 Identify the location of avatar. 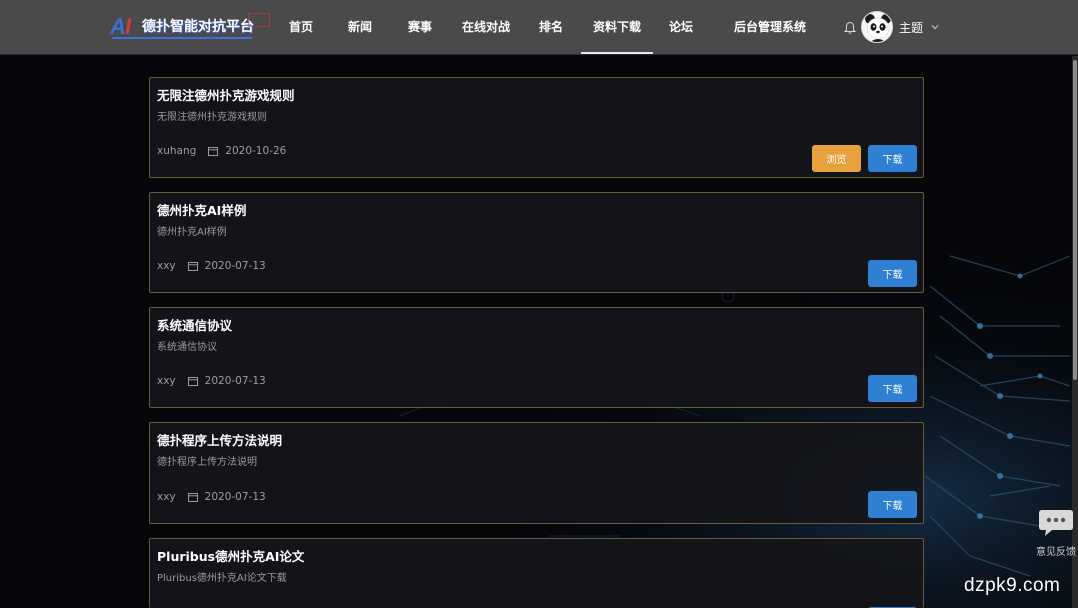
(877, 27).